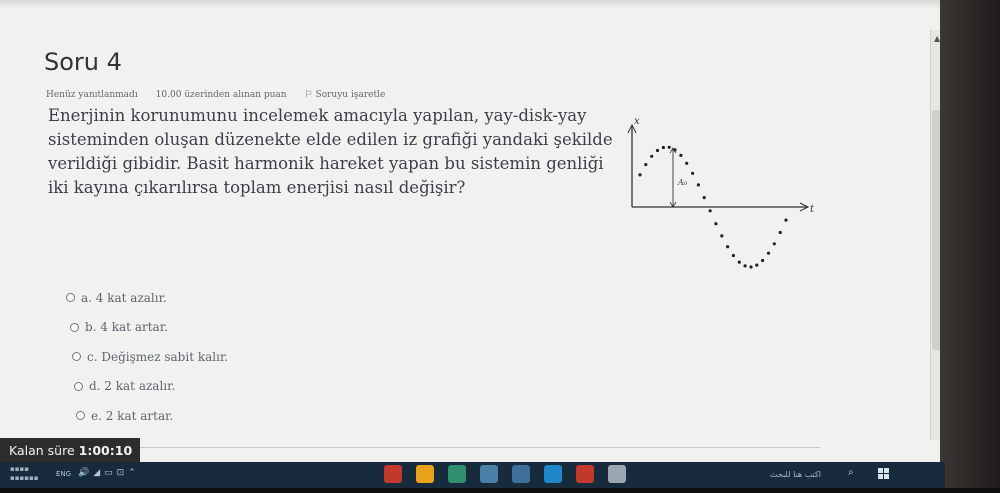 The image size is (1000, 493). I want to click on acrobat-icon, so click(585, 474).